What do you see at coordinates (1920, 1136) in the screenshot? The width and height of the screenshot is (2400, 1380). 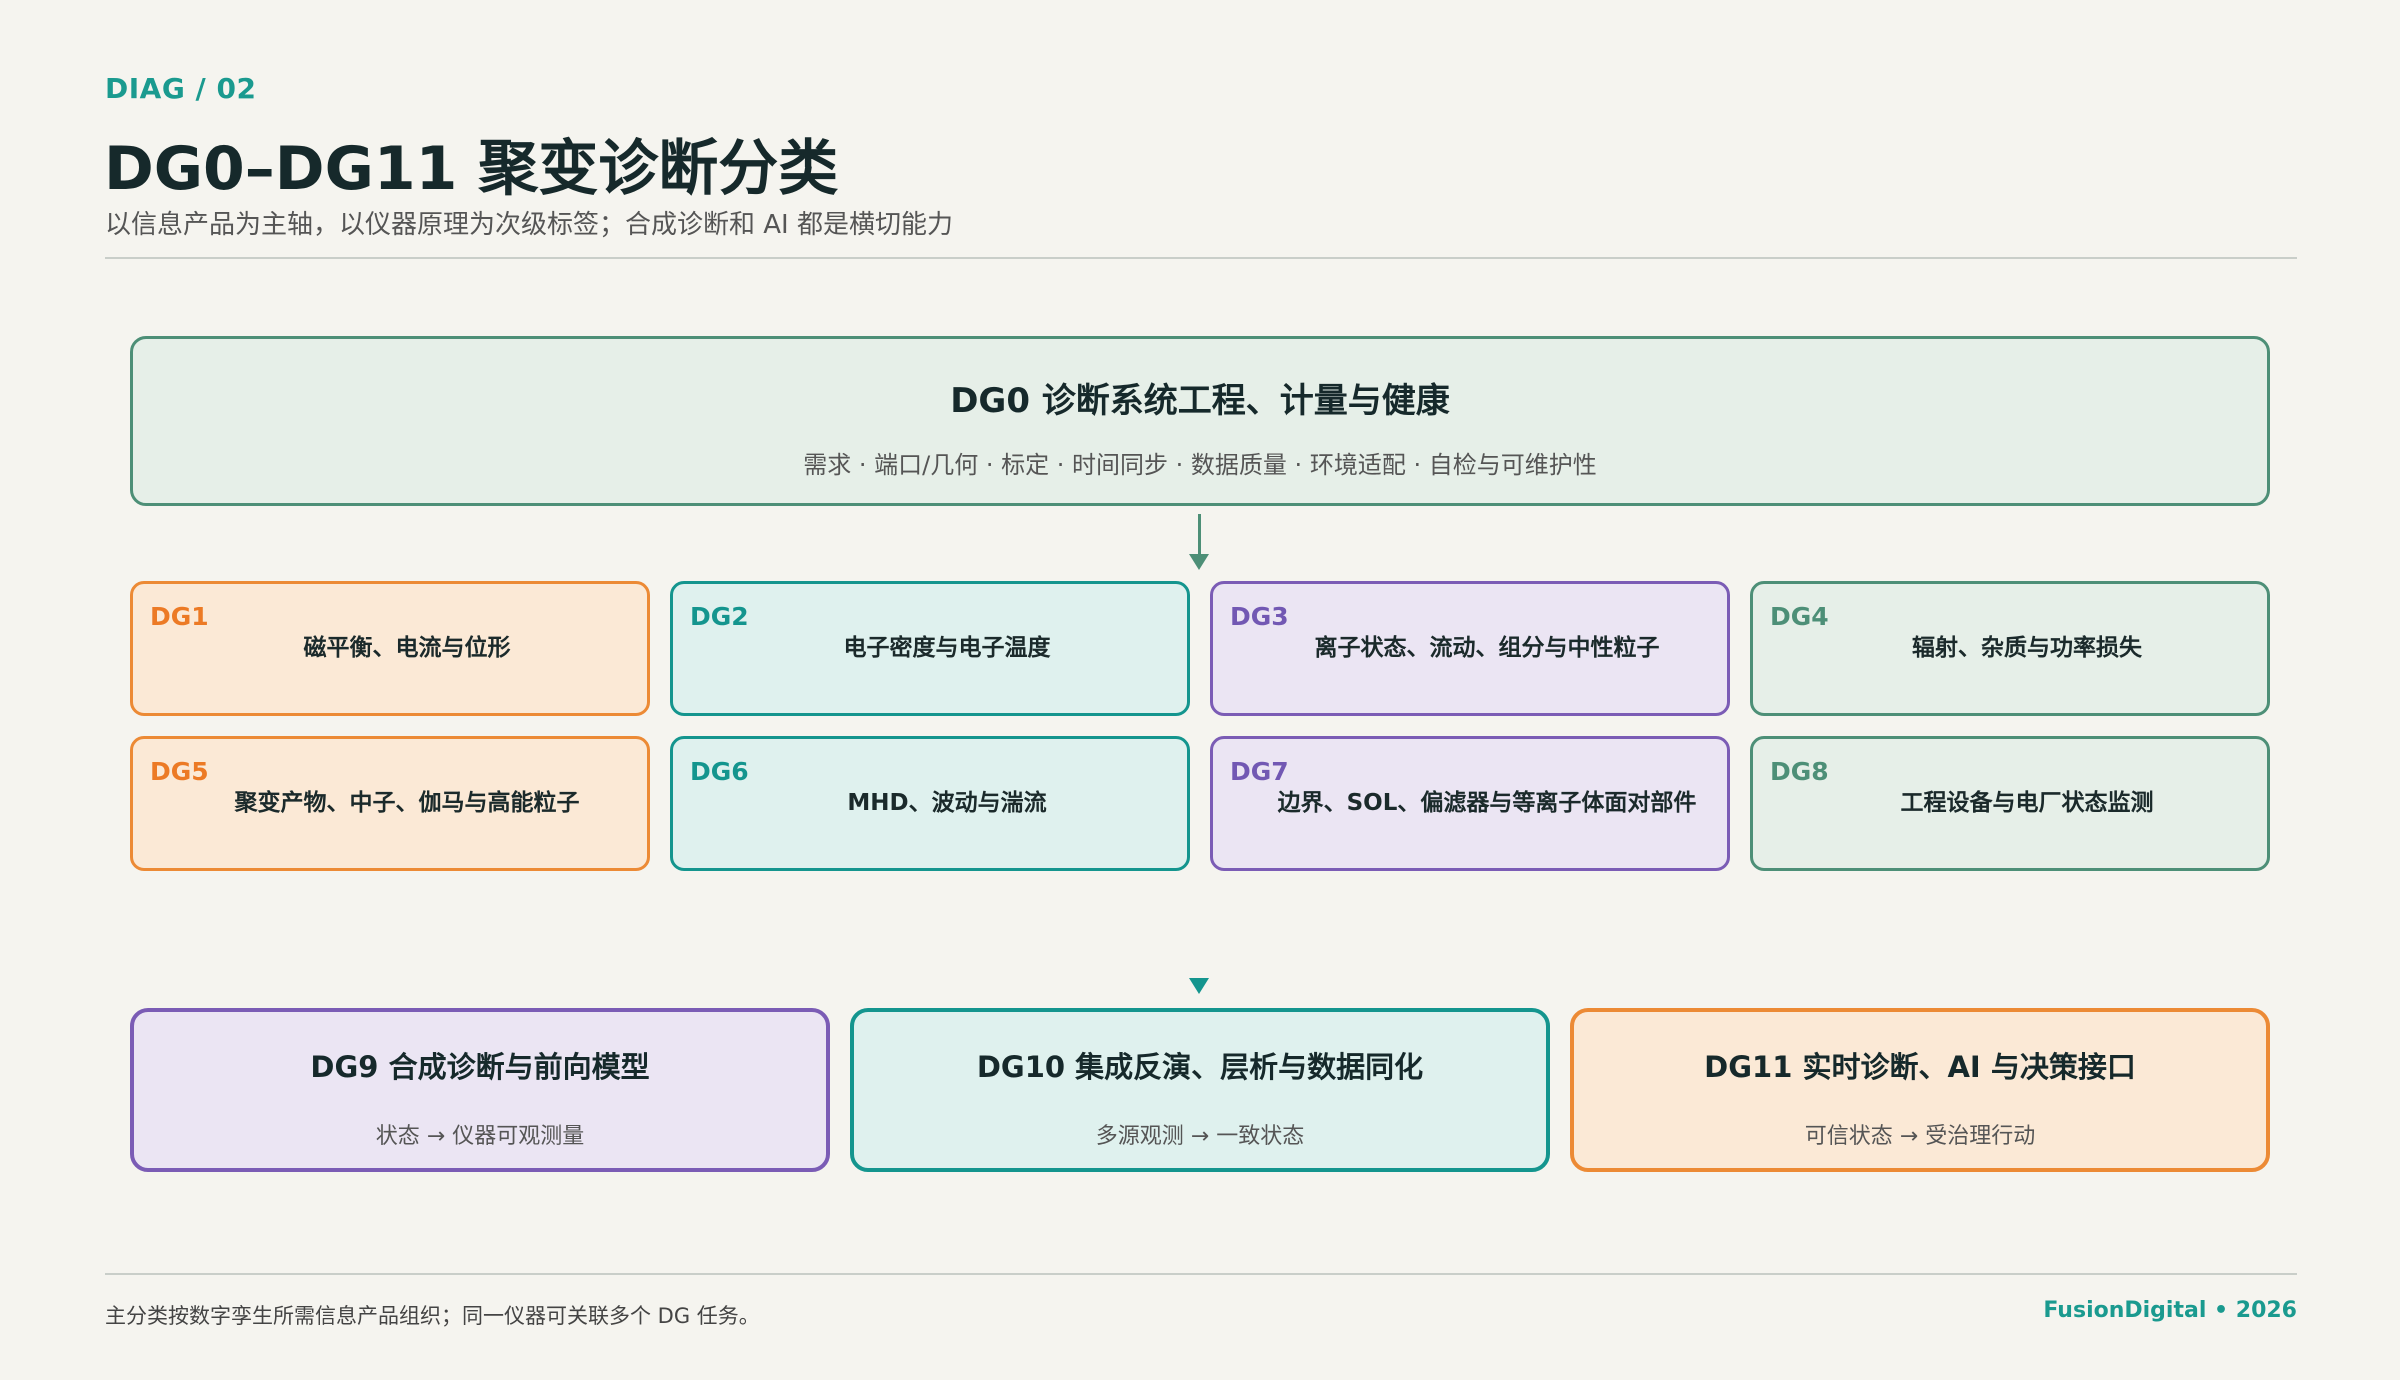 I see `dg11-subtitle: 可信状态 → 受治理行动` at bounding box center [1920, 1136].